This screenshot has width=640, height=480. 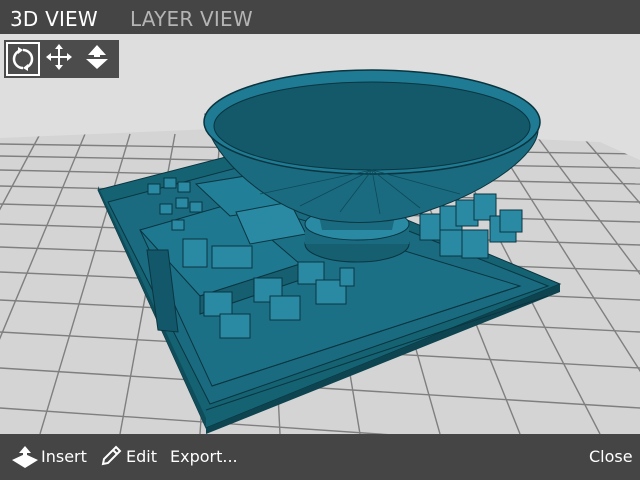 I want to click on pan-tool-button, so click(x=61, y=59).